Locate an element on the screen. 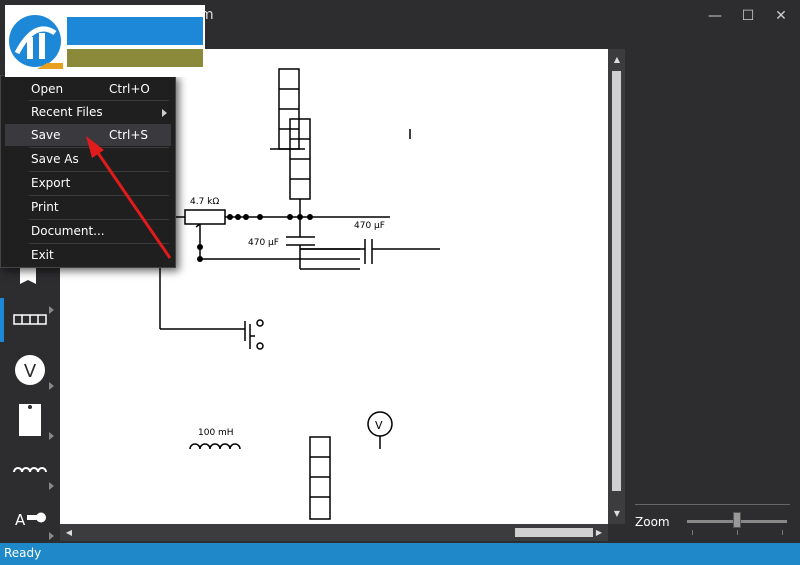 This screenshot has height=565, width=800. grid-icon is located at coordinates (30, 319).